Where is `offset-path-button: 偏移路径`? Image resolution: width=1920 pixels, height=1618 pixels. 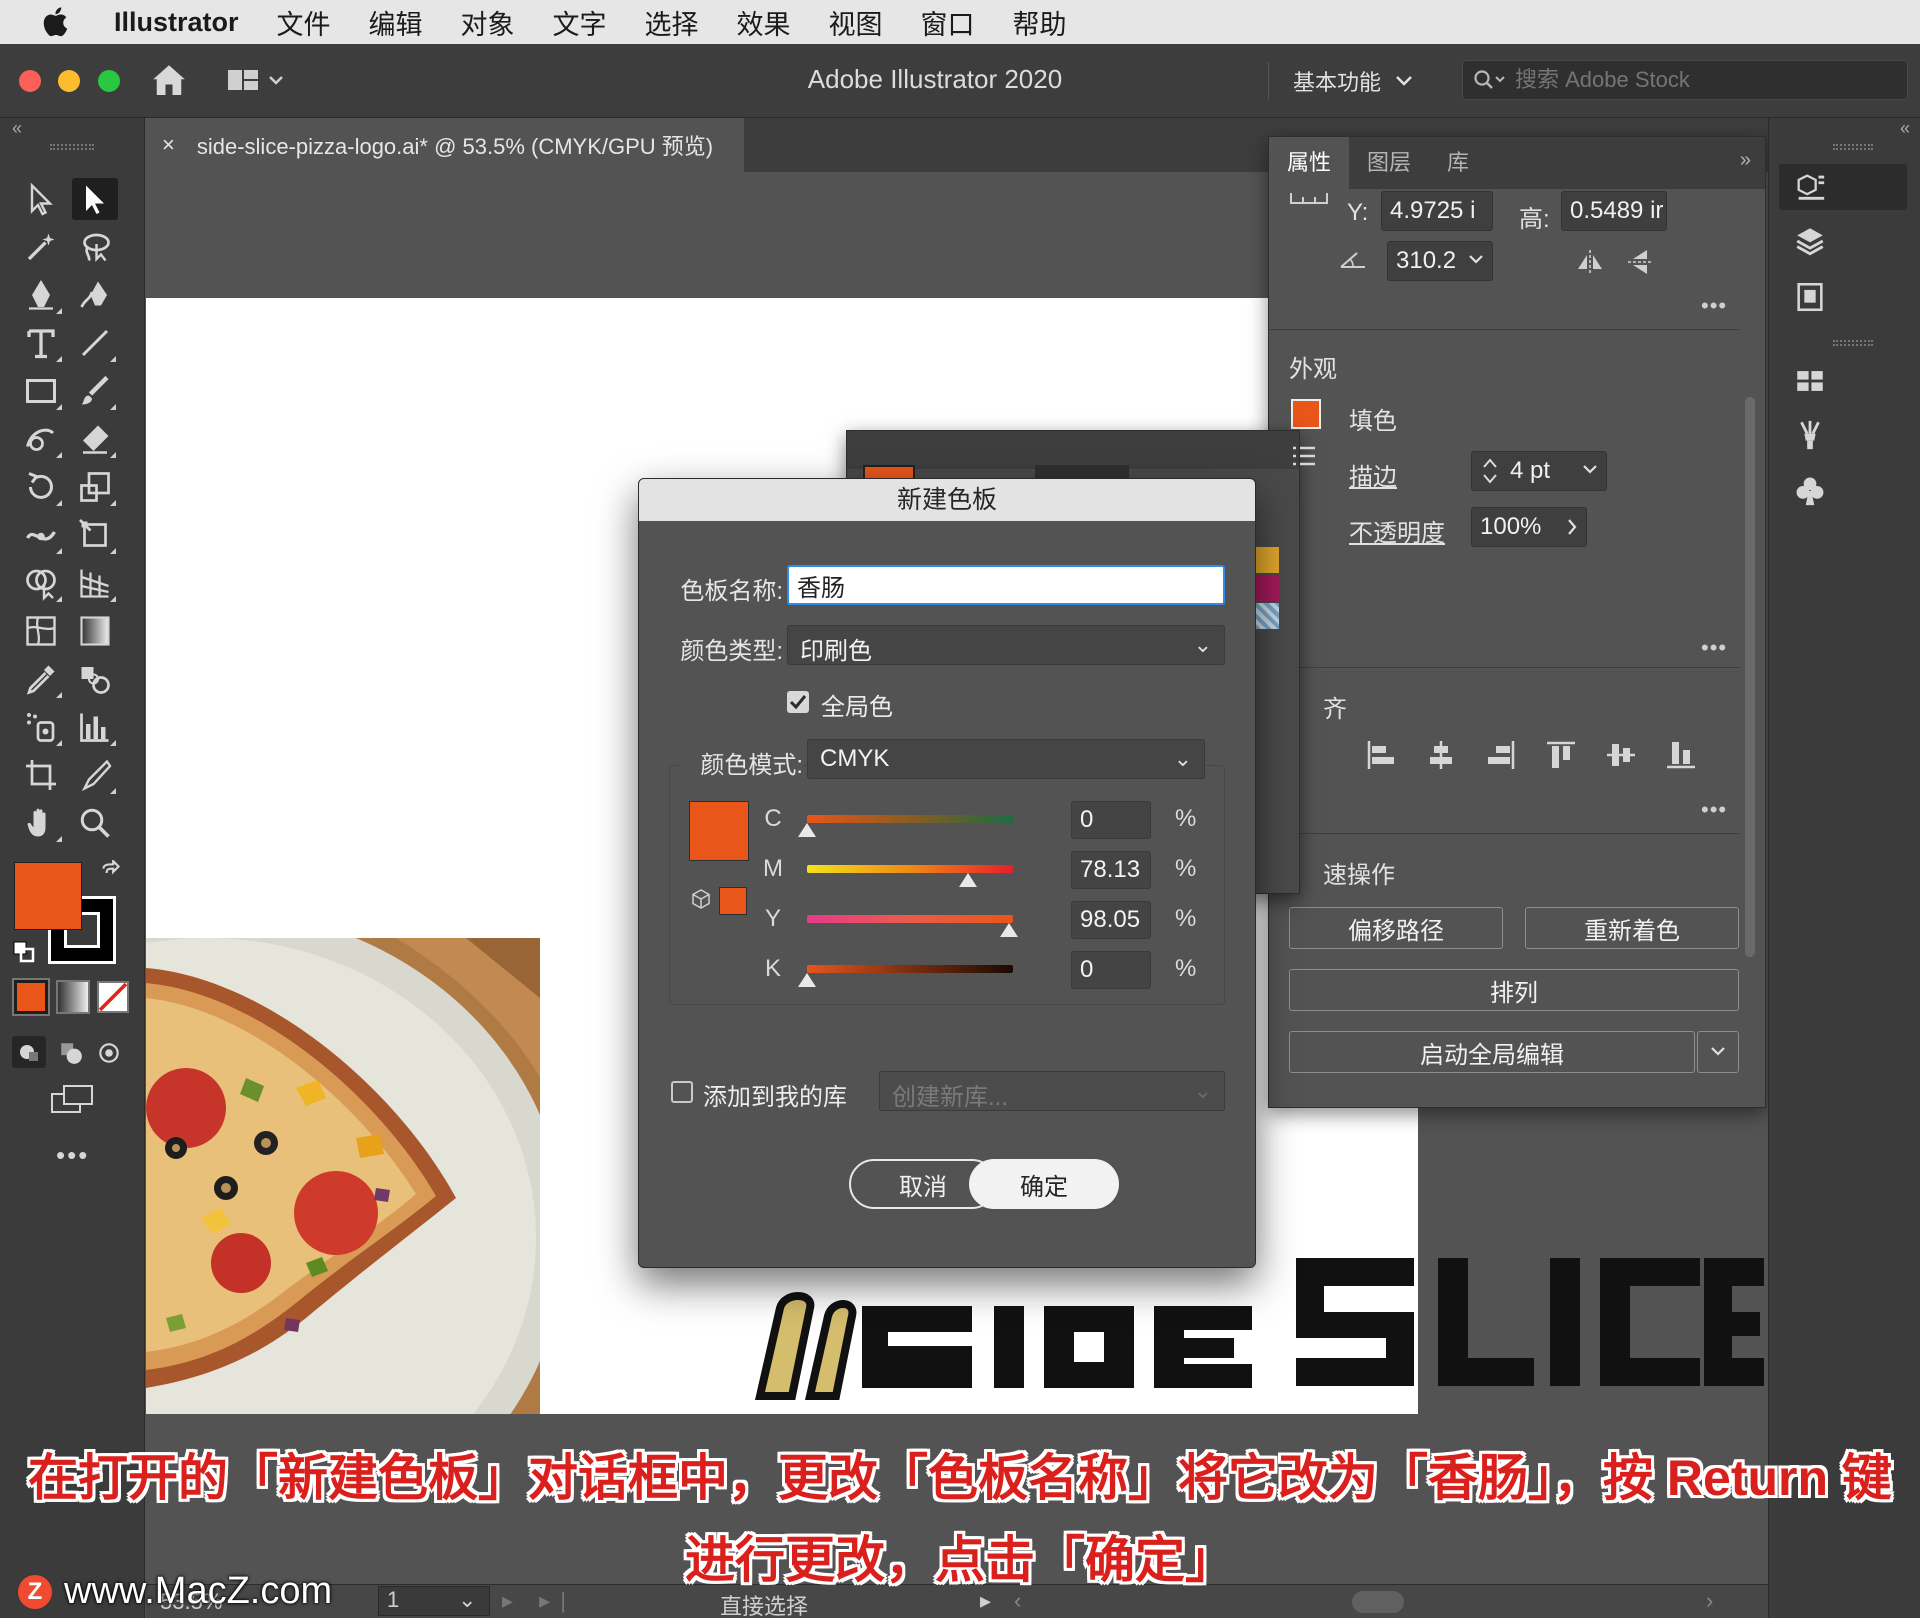 offset-path-button: 偏移路径 is located at coordinates (1396, 928).